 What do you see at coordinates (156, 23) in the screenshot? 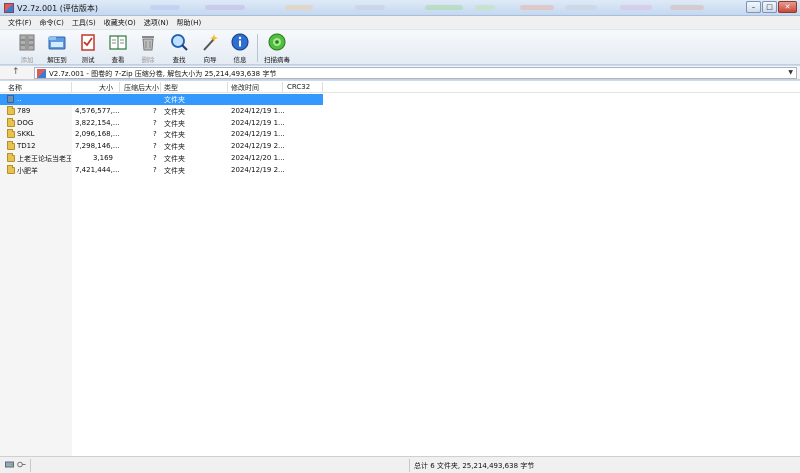
I see `menu-options: 选项(N)` at bounding box center [156, 23].